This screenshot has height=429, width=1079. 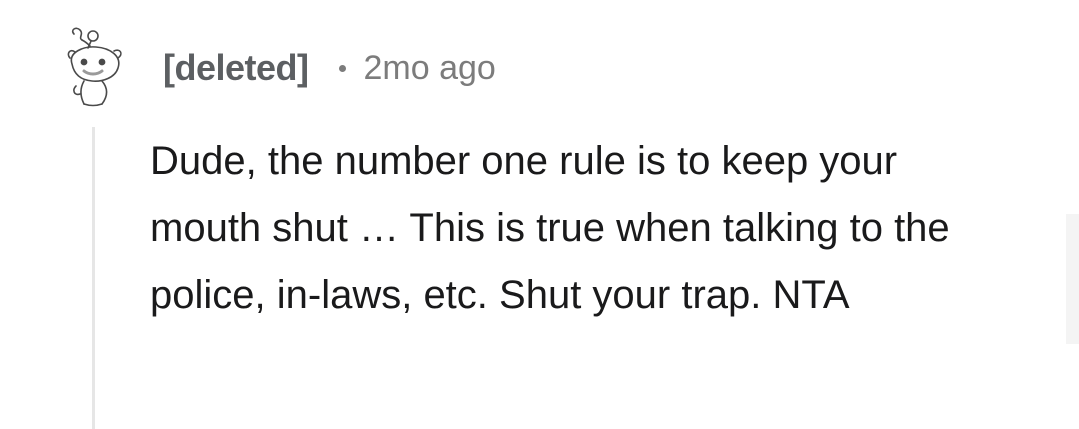 What do you see at coordinates (93, 278) in the screenshot?
I see `thread-collapse-line` at bounding box center [93, 278].